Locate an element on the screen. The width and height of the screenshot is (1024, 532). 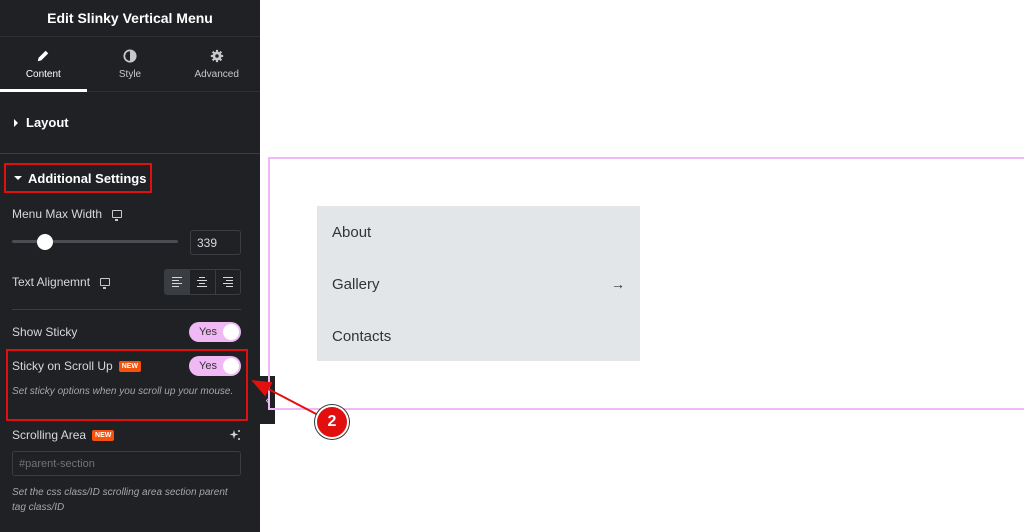
contrast-icon is located at coordinates (130, 55).